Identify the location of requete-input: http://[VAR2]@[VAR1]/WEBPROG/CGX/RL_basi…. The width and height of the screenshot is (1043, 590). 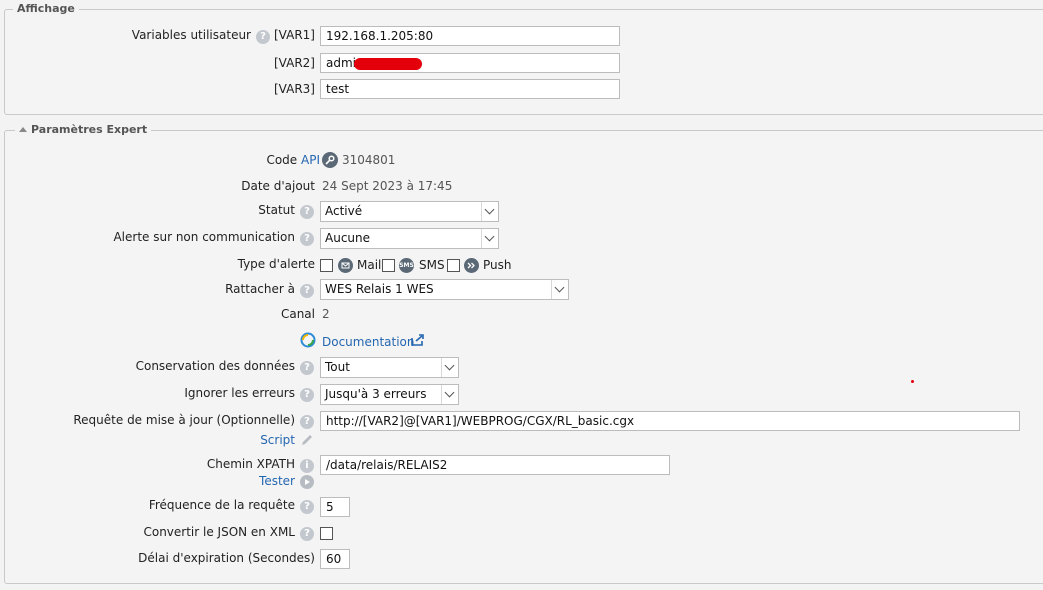
(670, 421).